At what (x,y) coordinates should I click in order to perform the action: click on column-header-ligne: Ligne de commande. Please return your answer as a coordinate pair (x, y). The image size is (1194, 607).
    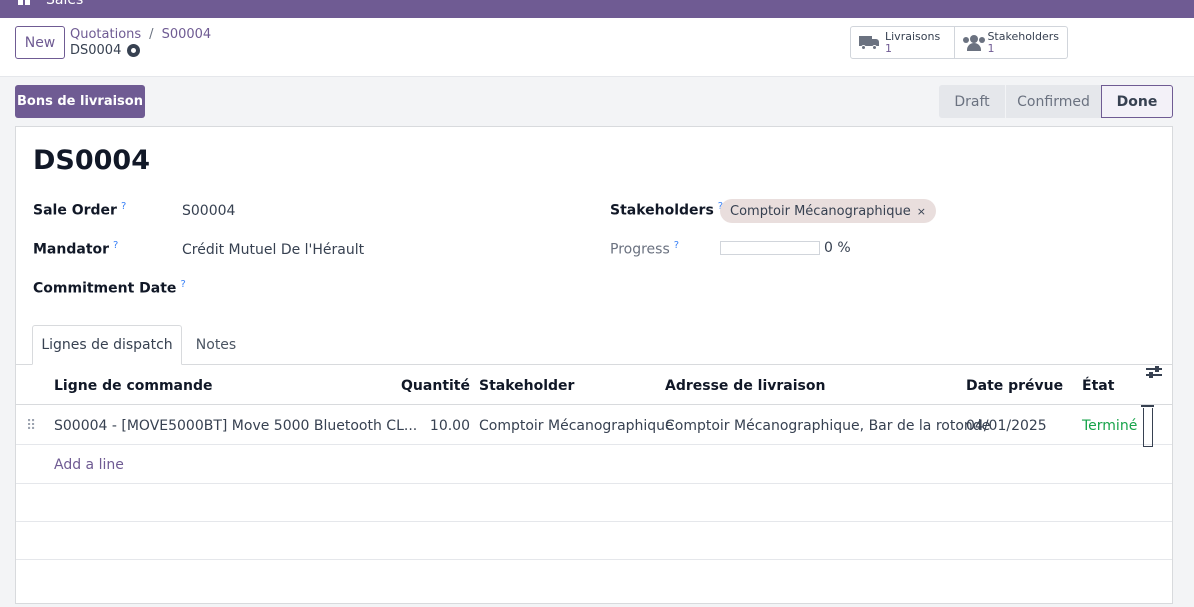
    Looking at the image, I should click on (133, 385).